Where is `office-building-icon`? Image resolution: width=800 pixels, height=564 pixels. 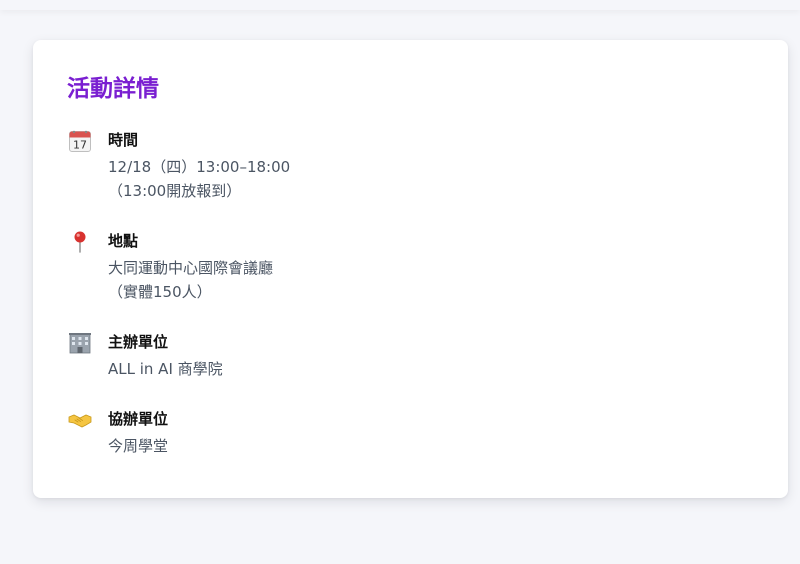 office-building-icon is located at coordinates (80, 343).